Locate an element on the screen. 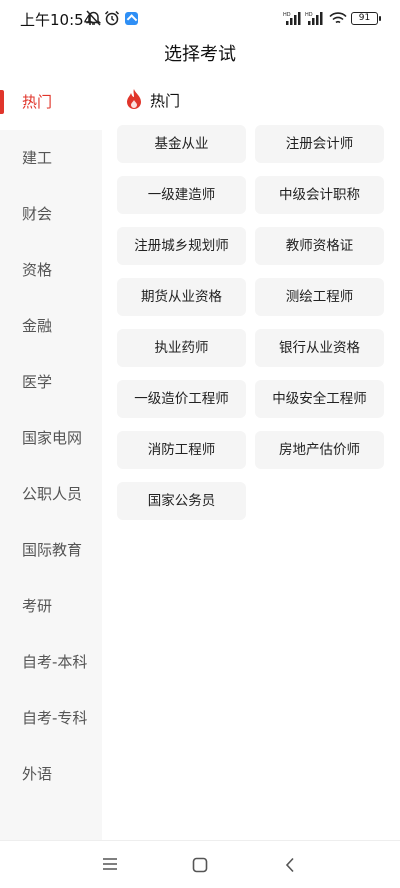  app-notification-icon is located at coordinates (131, 18).